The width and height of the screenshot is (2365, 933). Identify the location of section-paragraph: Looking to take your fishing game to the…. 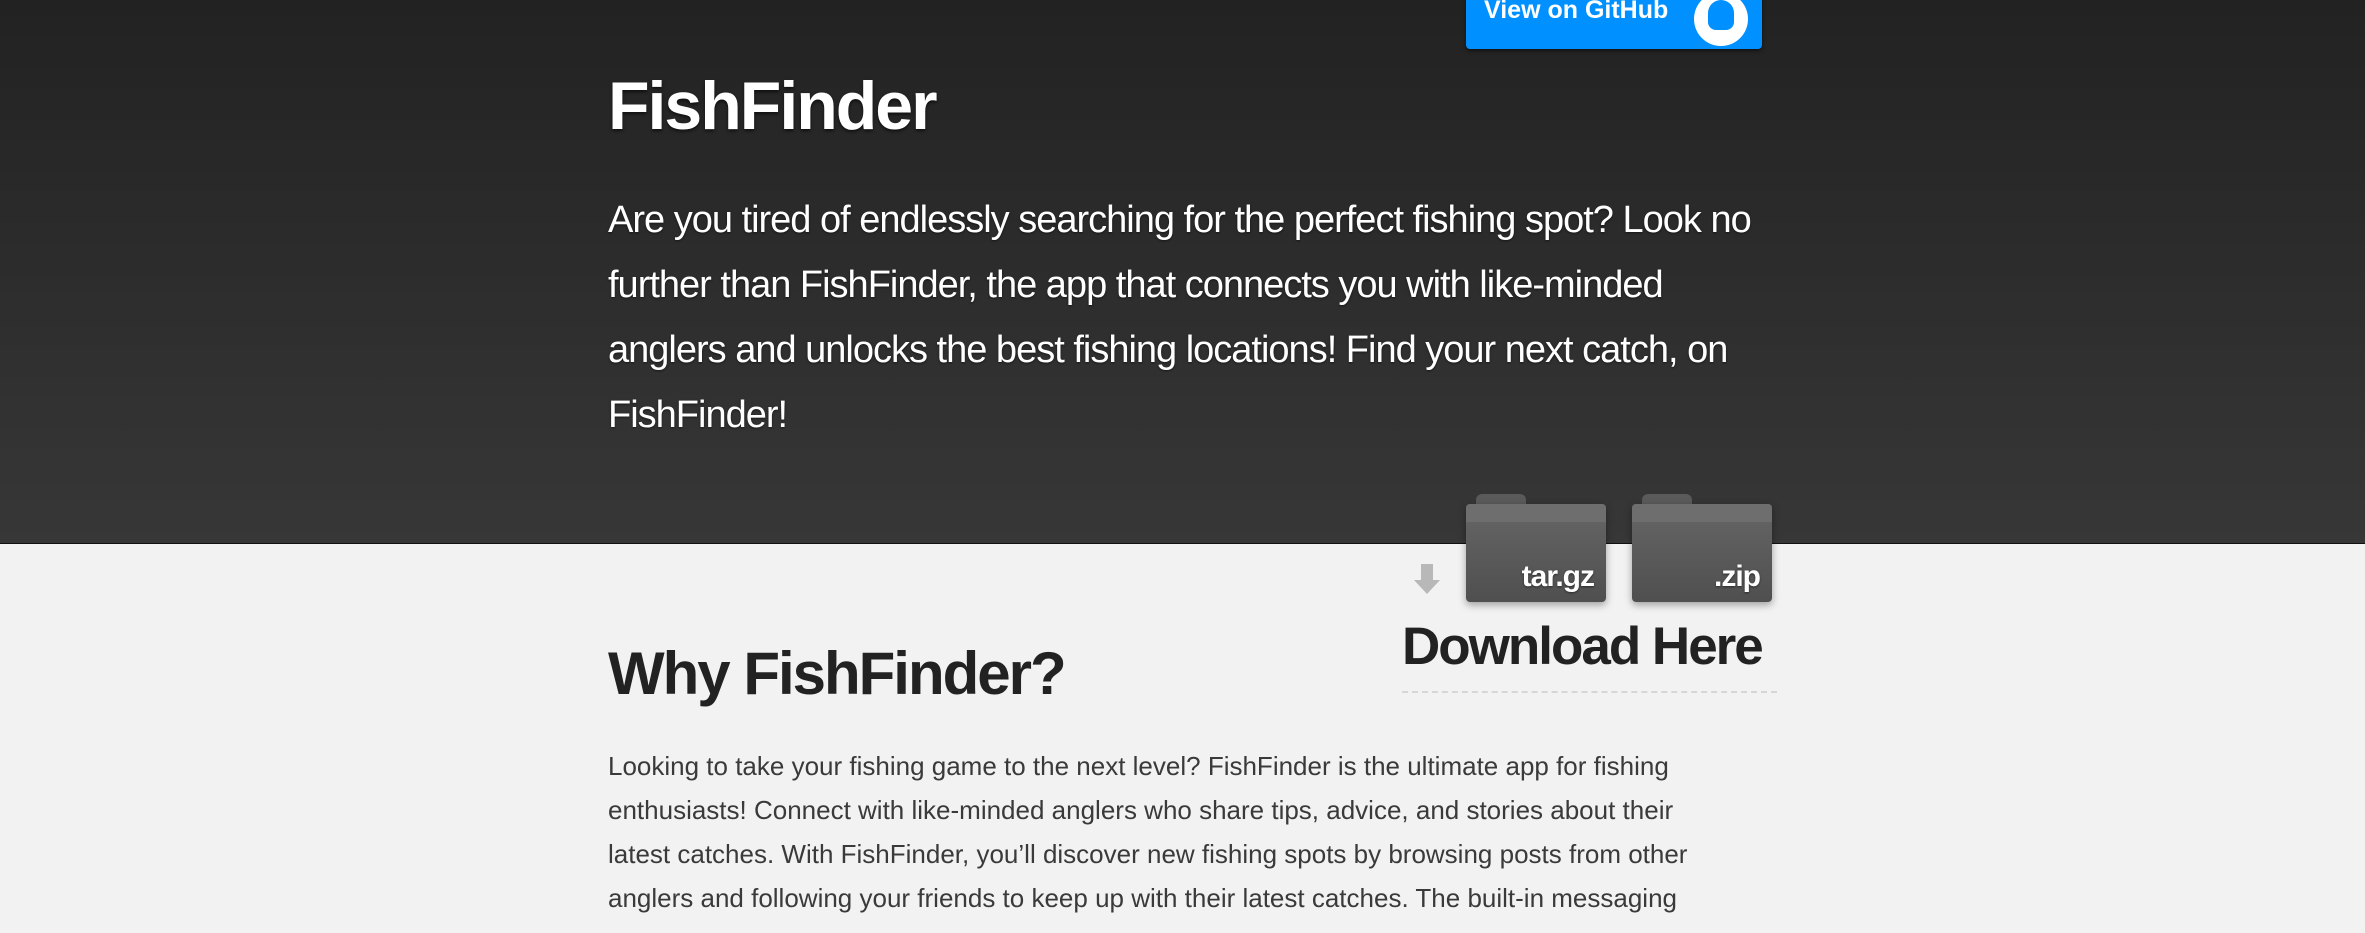
(1148, 832).